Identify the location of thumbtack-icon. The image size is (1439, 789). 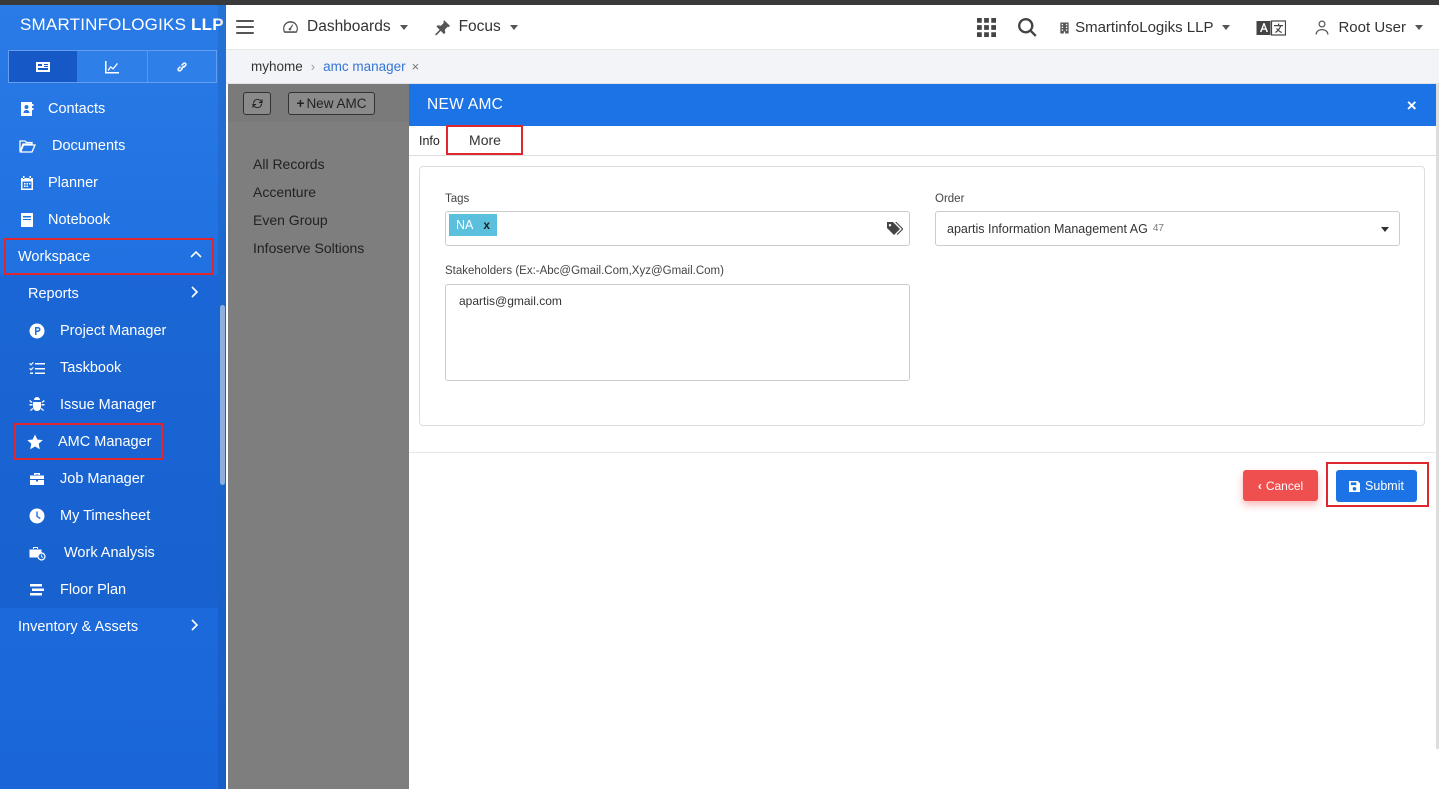
(442, 27).